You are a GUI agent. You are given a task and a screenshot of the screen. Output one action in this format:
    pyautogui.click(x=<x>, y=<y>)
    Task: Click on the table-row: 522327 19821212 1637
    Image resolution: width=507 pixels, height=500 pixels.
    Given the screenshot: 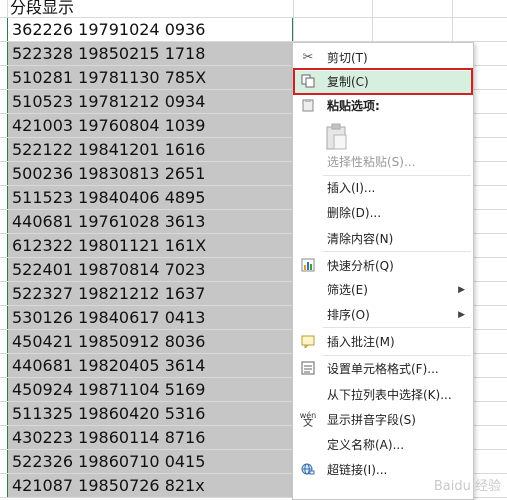 What is the action you would take?
    pyautogui.click(x=150, y=293)
    